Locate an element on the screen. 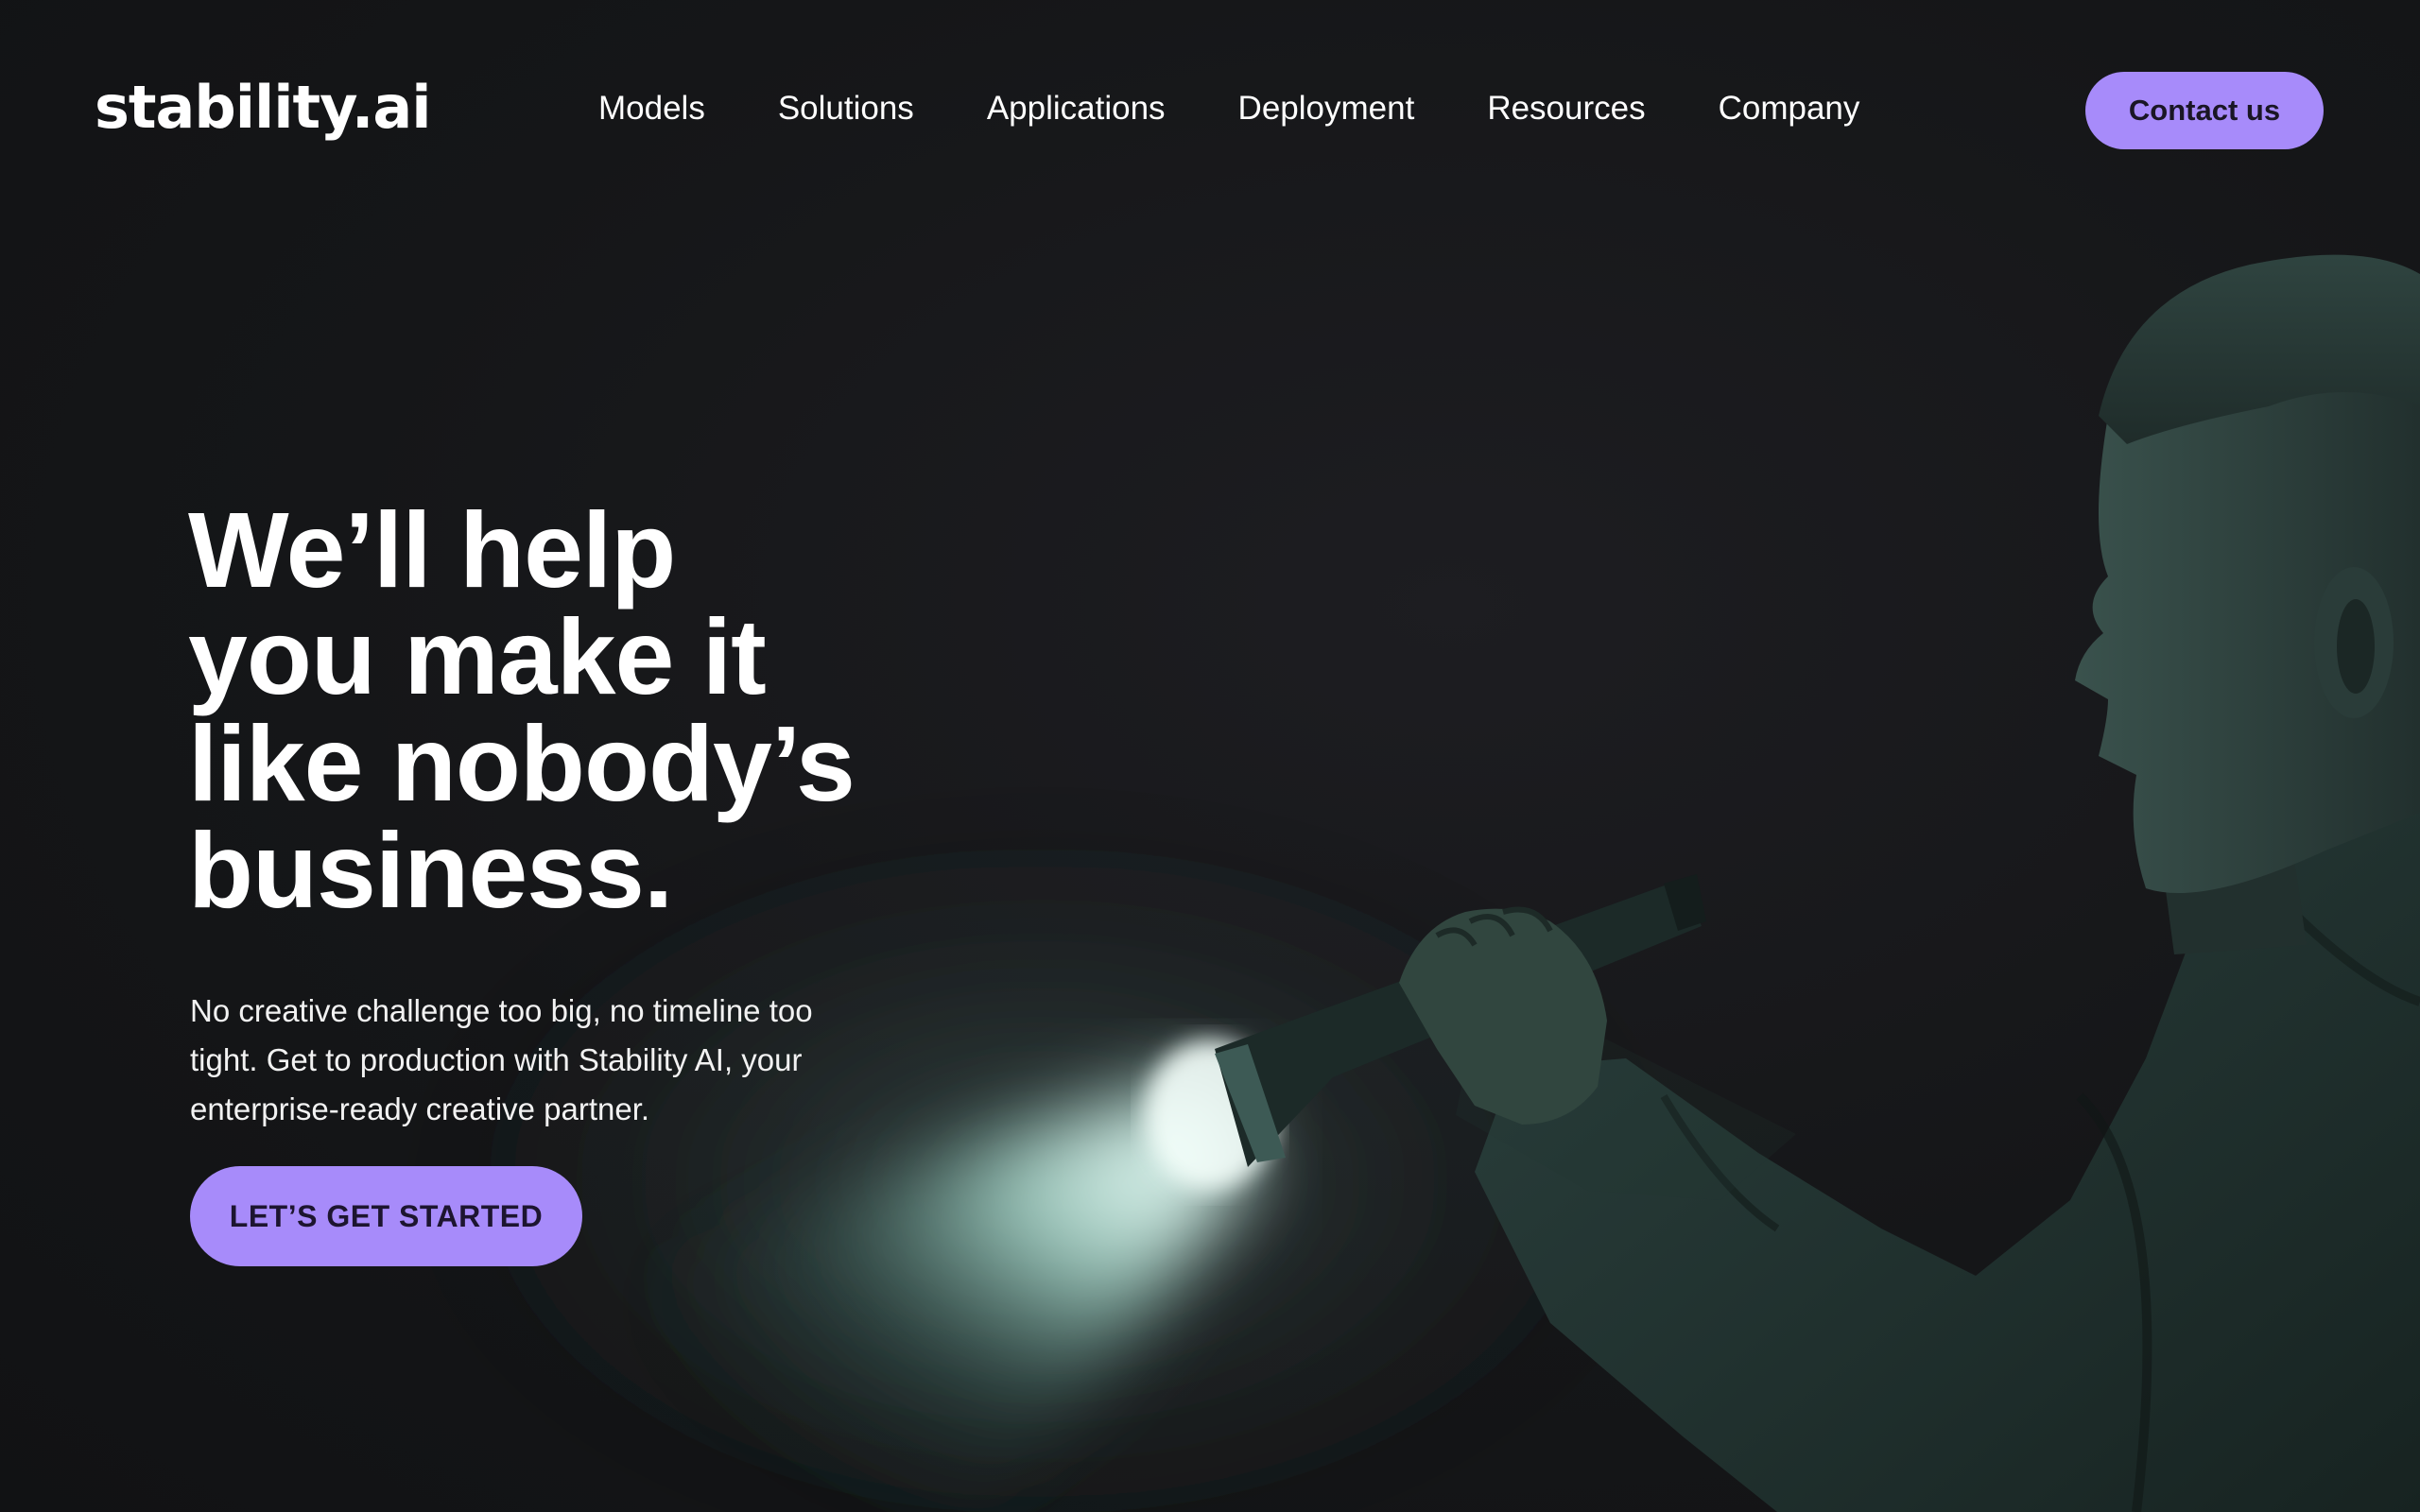 This screenshot has width=2420, height=1512. hero-title-line: We’ll help is located at coordinates (432, 550).